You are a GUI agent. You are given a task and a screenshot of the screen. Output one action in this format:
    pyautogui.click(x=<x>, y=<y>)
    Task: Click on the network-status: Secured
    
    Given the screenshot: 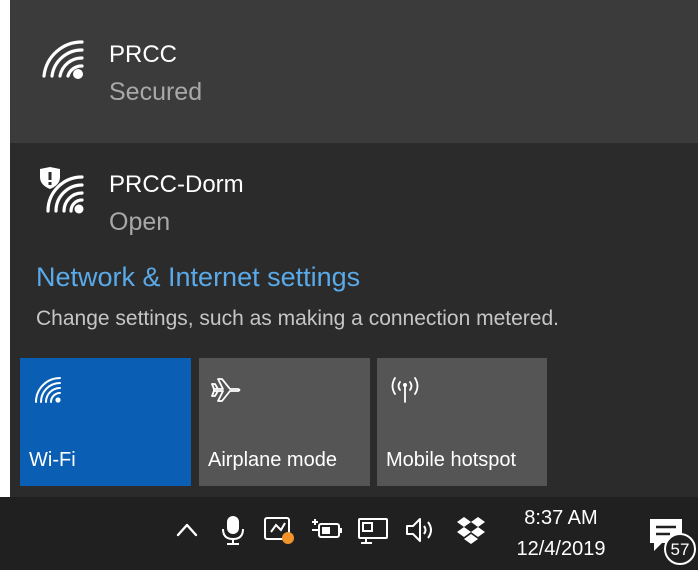 What is the action you would take?
    pyautogui.click(x=156, y=92)
    